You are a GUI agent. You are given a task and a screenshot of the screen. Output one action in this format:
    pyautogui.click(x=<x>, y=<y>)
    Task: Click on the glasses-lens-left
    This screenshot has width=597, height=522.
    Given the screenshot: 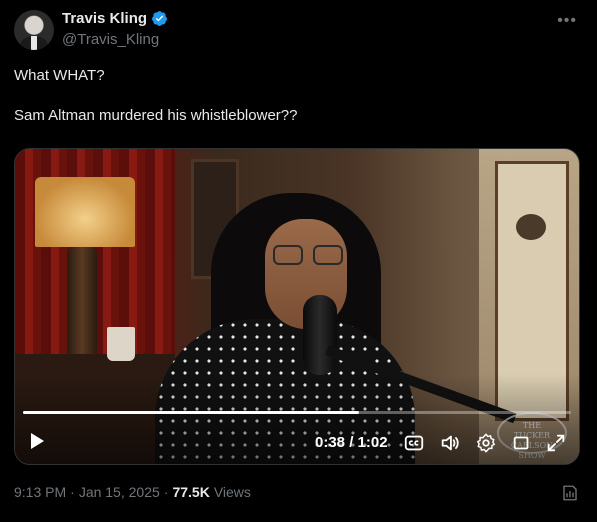 What is the action you would take?
    pyautogui.click(x=288, y=255)
    